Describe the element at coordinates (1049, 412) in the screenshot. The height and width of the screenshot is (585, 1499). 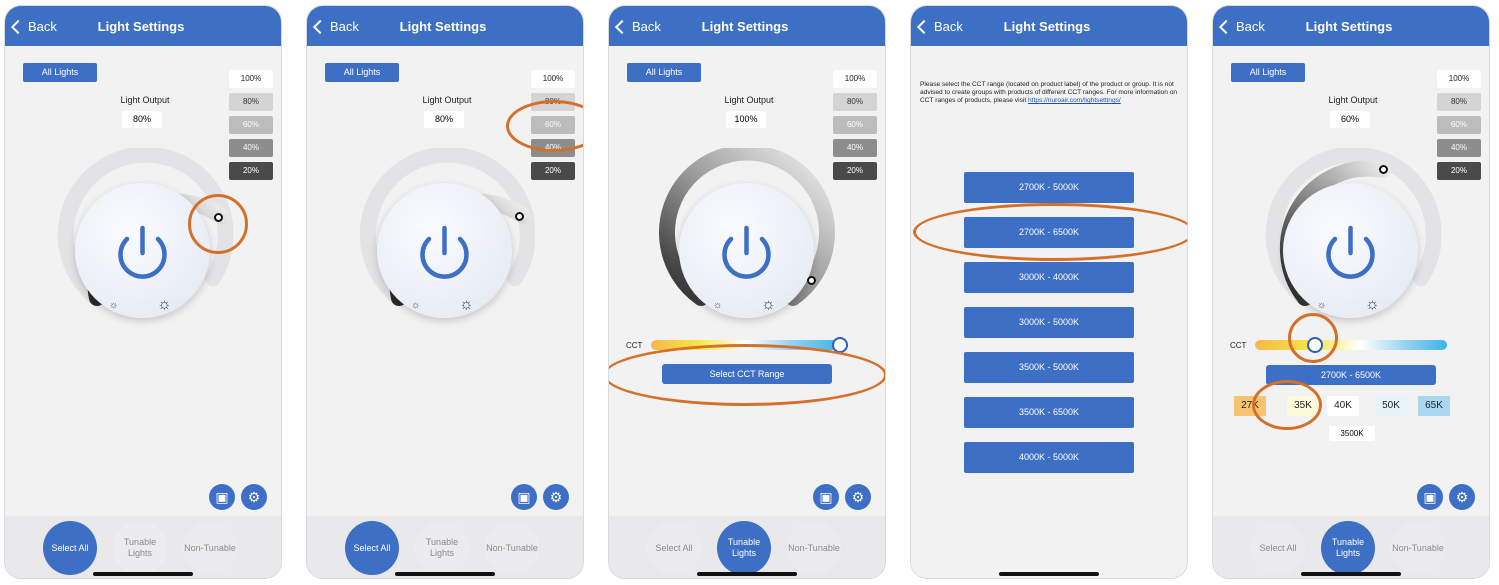
I see `cct-range-option: 3500K - 6500K` at that location.